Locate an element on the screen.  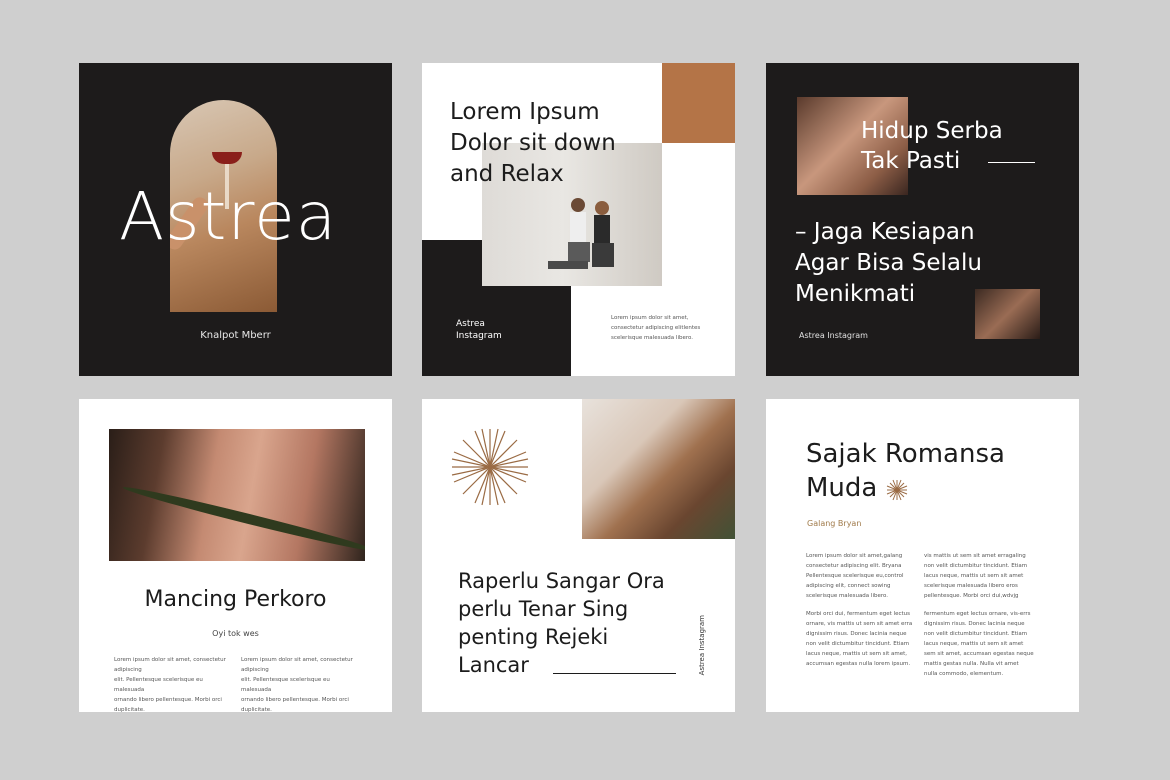
post-subtitle: Oyi tok wes is located at coordinates (235, 633).